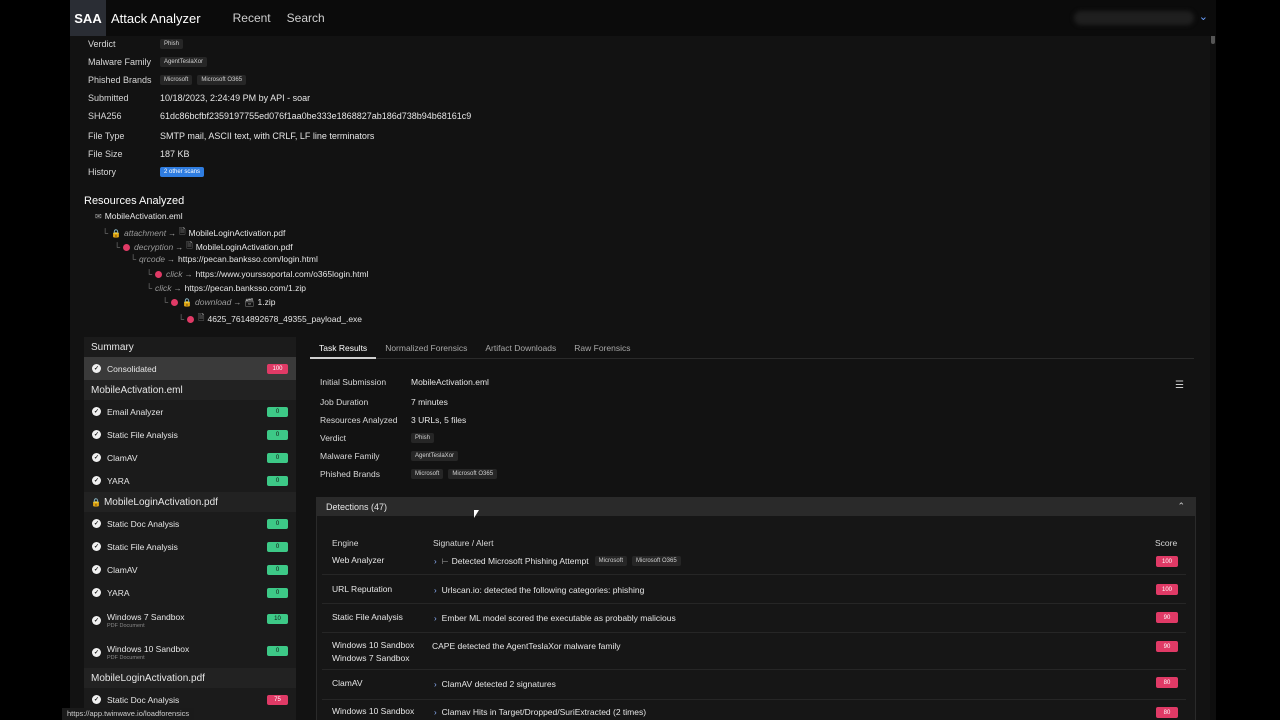  Describe the element at coordinates (270, 319) in the screenshot. I see `tree-node: └ 🗎 4625_7614892678_49355_payload_.exe` at that location.